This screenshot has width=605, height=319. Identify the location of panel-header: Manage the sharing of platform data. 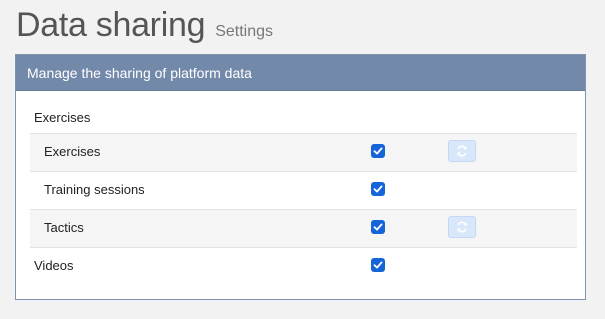
(300, 73).